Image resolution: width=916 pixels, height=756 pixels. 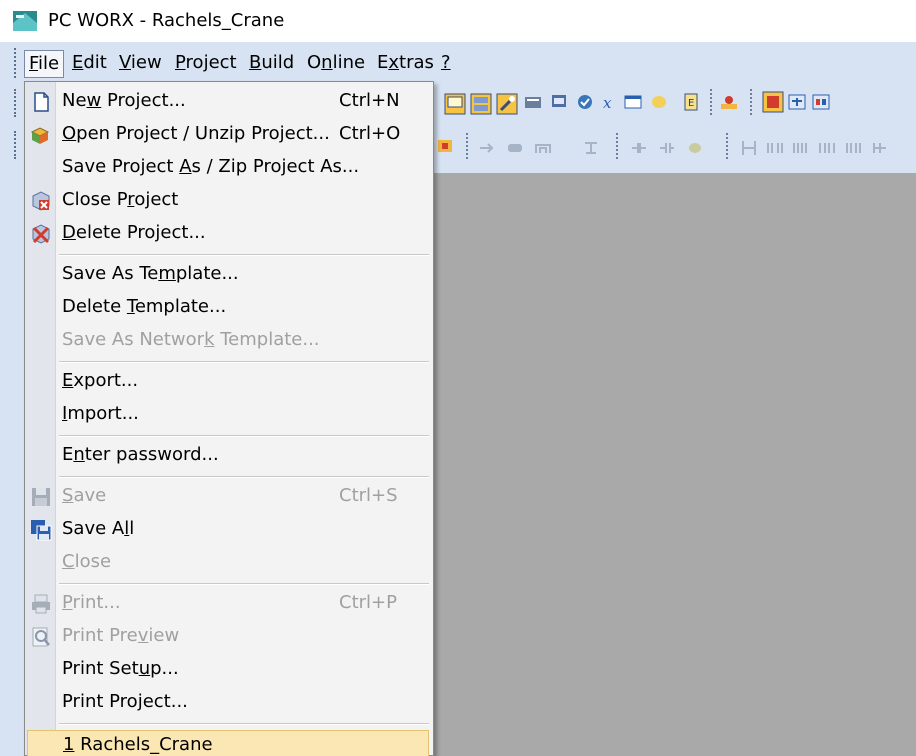 I want to click on ladder-branch-disabled-icon, so click(x=853, y=148).